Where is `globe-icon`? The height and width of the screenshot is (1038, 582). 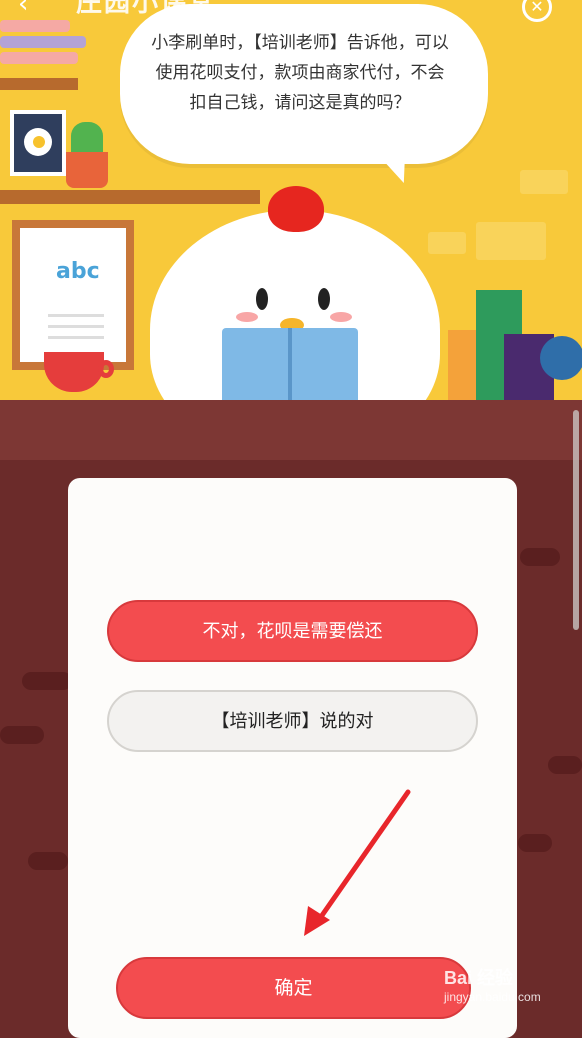 globe-icon is located at coordinates (561, 358).